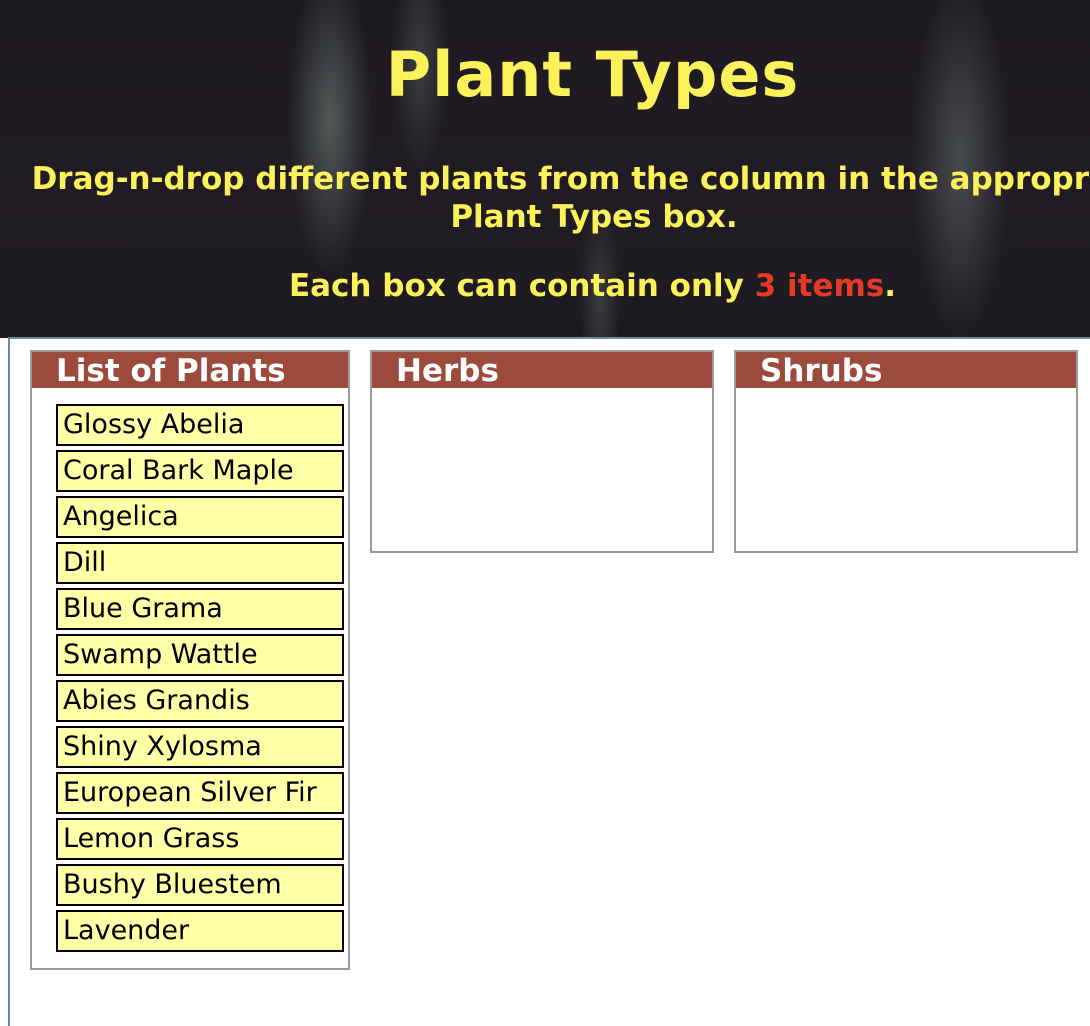 This screenshot has width=1090, height=1026. I want to click on limit-suffix: ., so click(890, 286).